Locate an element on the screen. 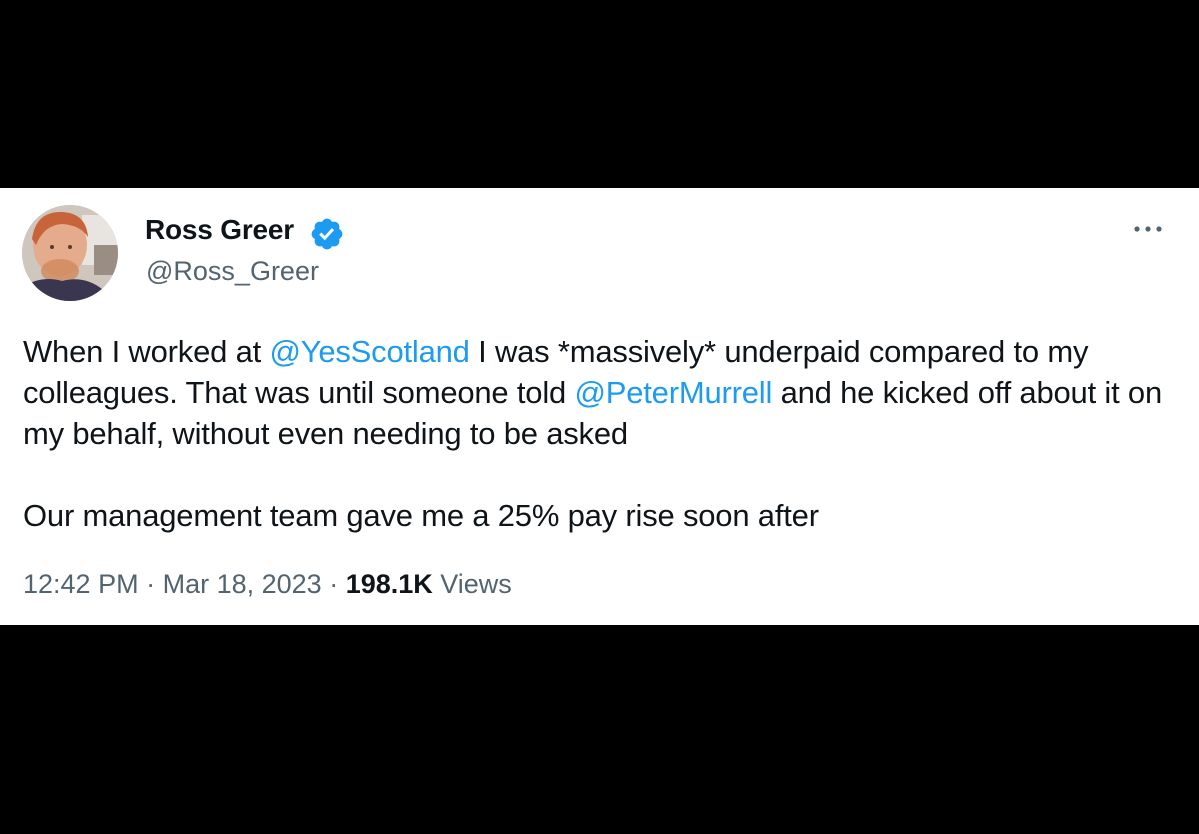 The width and height of the screenshot is (1199, 834). avatar is located at coordinates (70, 253).